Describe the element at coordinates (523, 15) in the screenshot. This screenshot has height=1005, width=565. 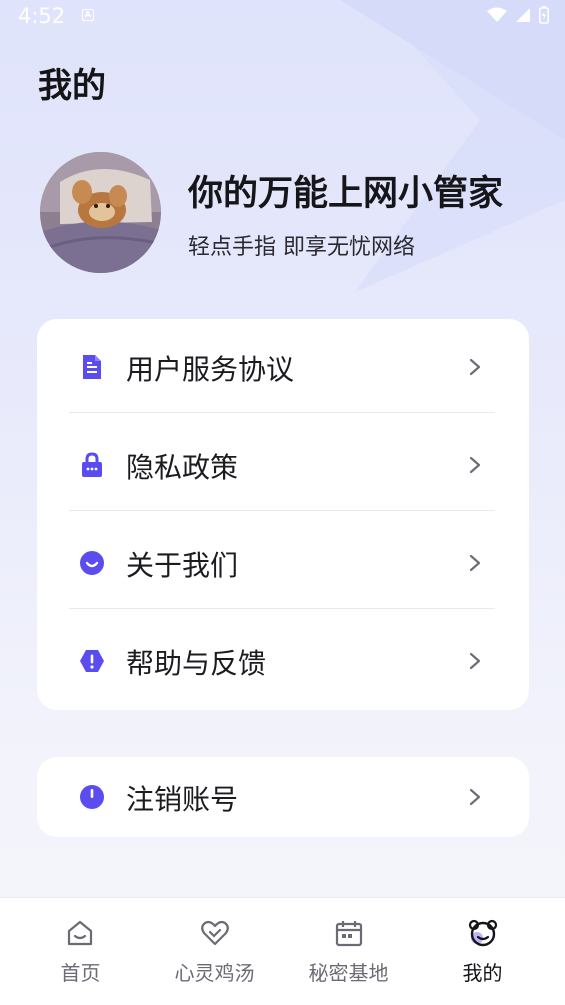
I see `signal-icon` at that location.